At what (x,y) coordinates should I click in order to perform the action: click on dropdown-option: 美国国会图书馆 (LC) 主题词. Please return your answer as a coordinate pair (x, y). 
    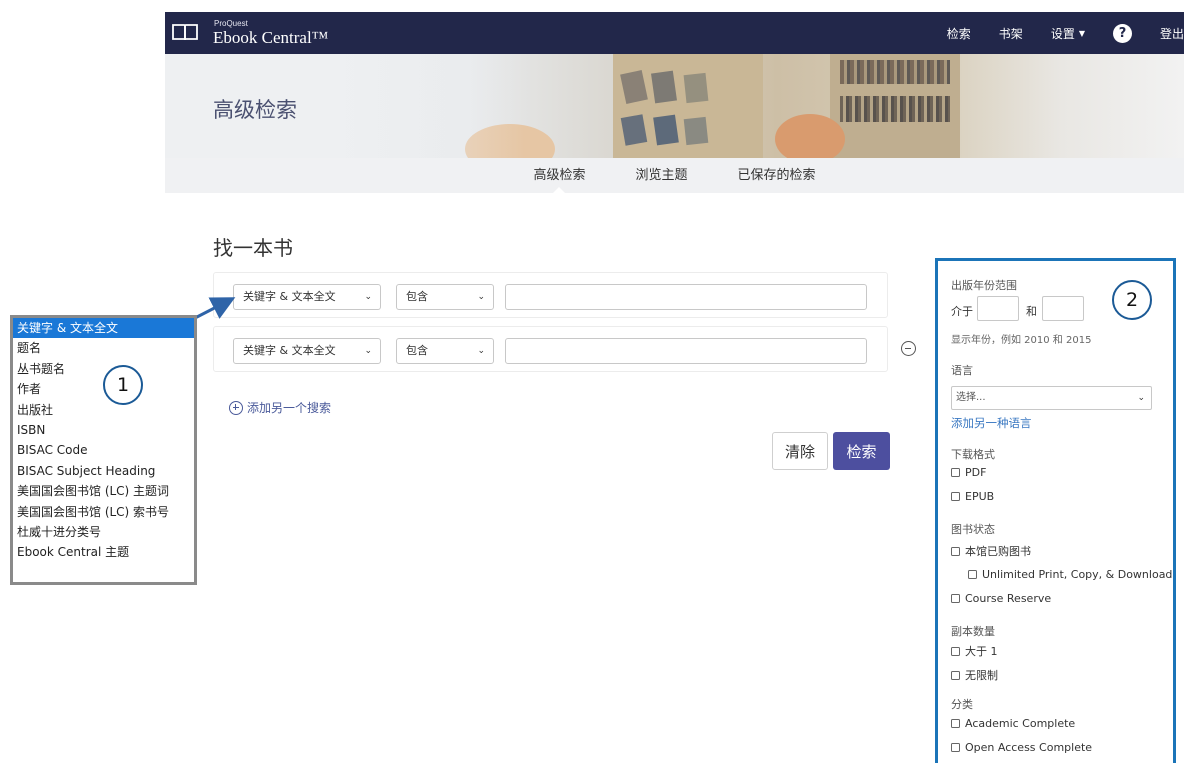
    Looking at the image, I should click on (103, 491).